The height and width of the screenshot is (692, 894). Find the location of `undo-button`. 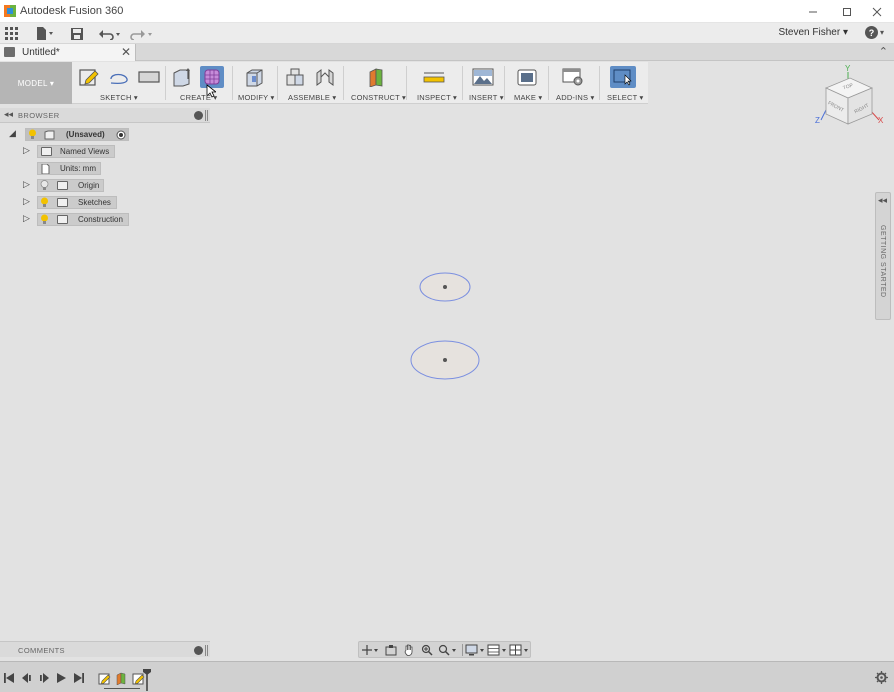

undo-button is located at coordinates (110, 33).